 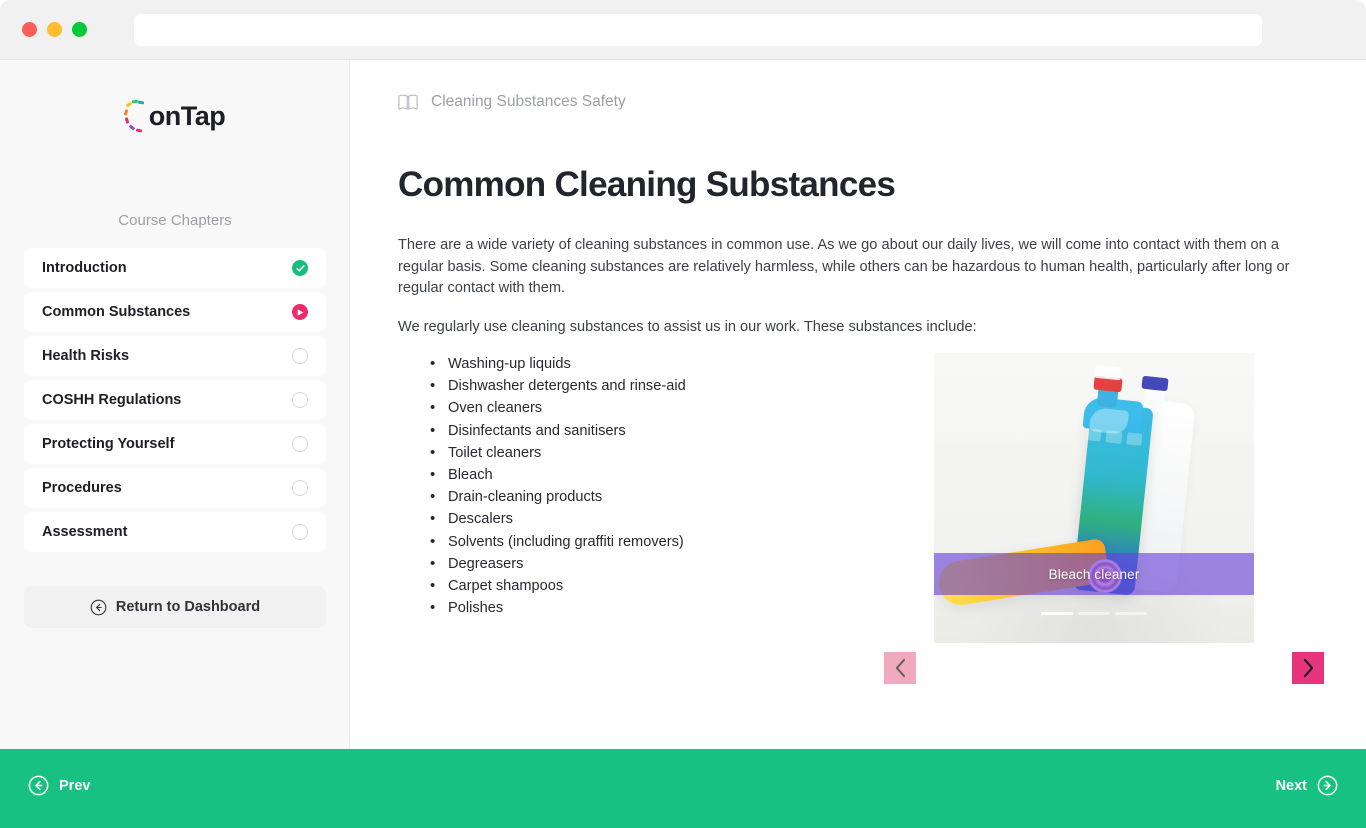 What do you see at coordinates (175, 356) in the screenshot?
I see `sidebar-item-health-risks: Health Risks` at bounding box center [175, 356].